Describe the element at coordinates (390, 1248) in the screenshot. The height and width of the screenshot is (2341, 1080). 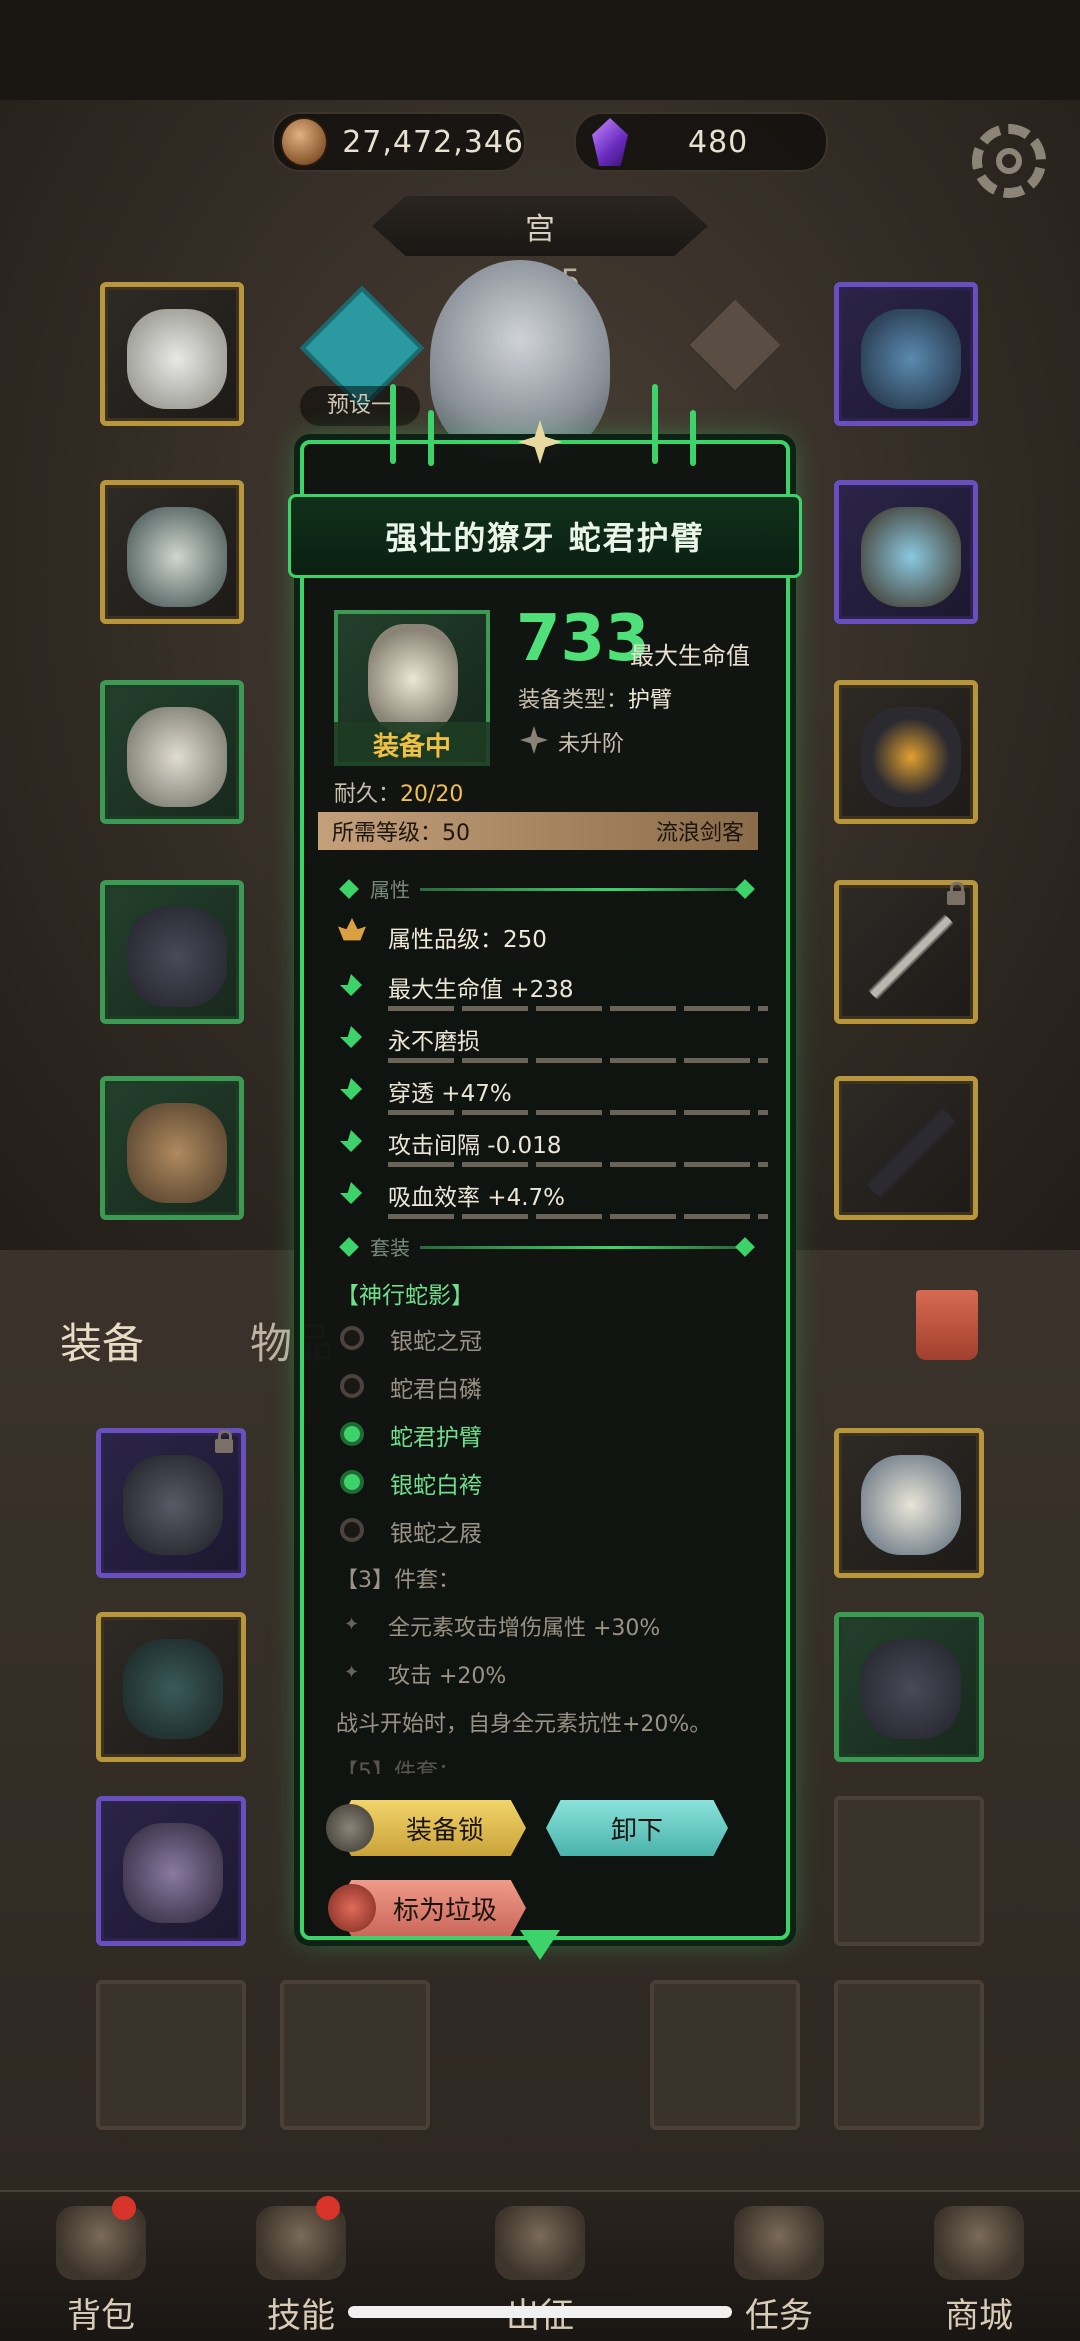
I see `set-title: 套装` at that location.